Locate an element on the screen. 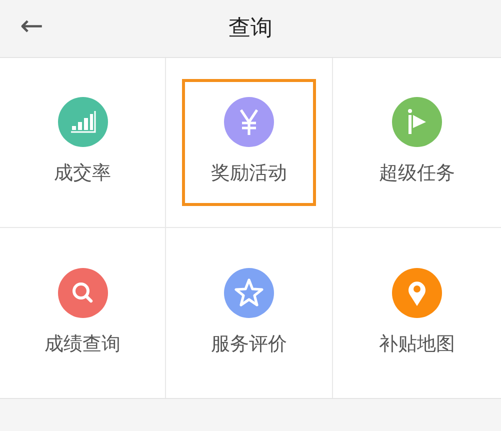 Image resolution: width=501 pixels, height=431 pixels. menu-tile: 补贴地图 is located at coordinates (417, 313).